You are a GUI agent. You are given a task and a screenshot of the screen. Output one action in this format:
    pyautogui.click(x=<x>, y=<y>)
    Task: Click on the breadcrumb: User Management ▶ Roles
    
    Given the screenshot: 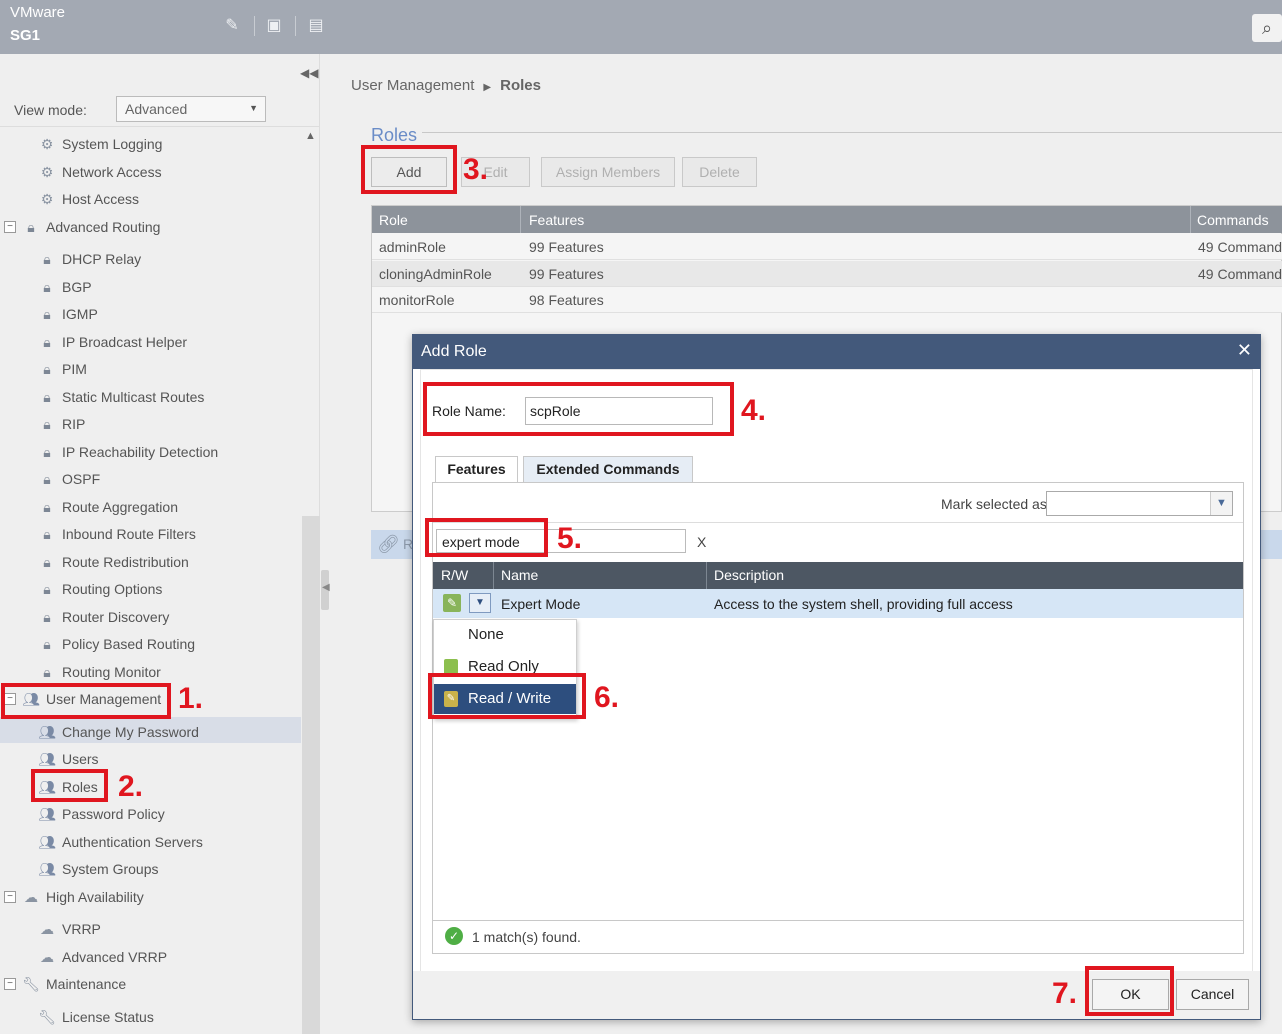 What is the action you would take?
    pyautogui.click(x=446, y=85)
    